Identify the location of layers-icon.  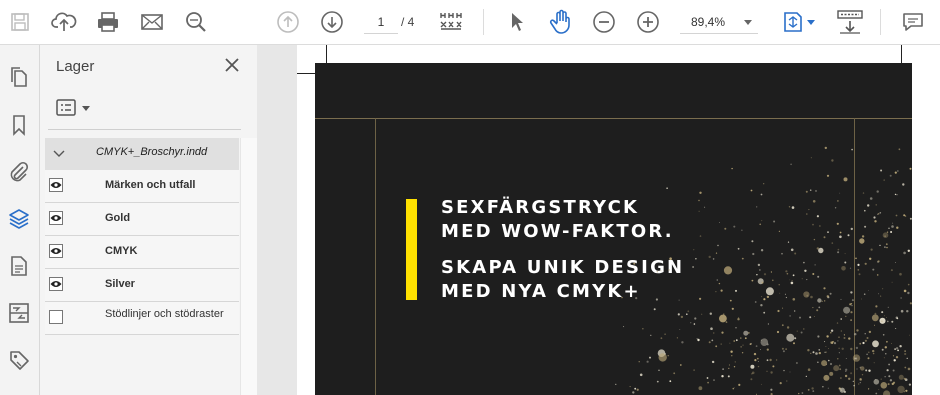
(19, 219).